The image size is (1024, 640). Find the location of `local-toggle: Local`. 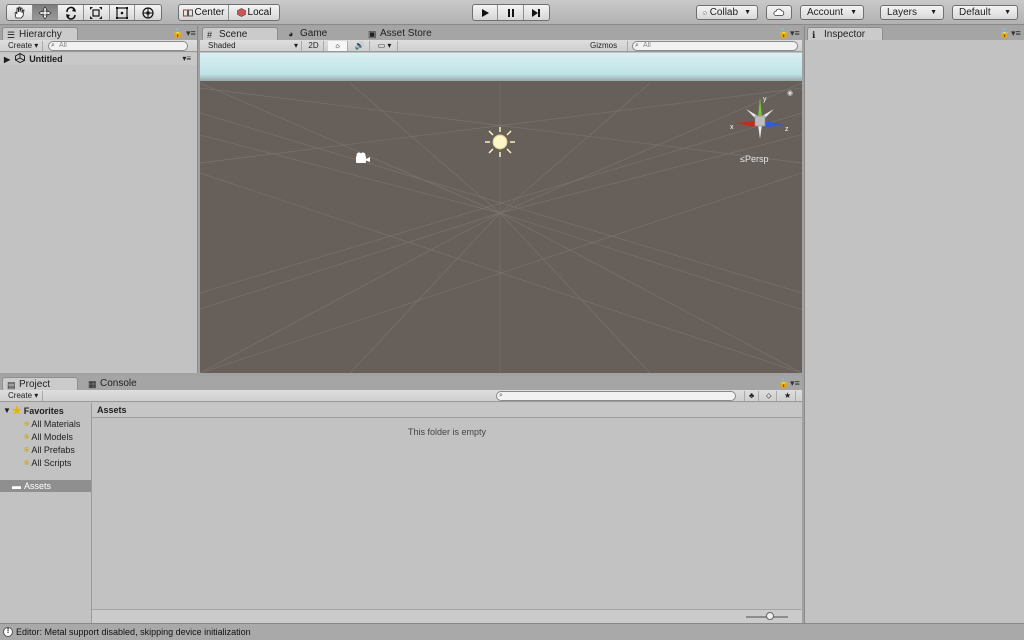

local-toggle: Local is located at coordinates (254, 12).